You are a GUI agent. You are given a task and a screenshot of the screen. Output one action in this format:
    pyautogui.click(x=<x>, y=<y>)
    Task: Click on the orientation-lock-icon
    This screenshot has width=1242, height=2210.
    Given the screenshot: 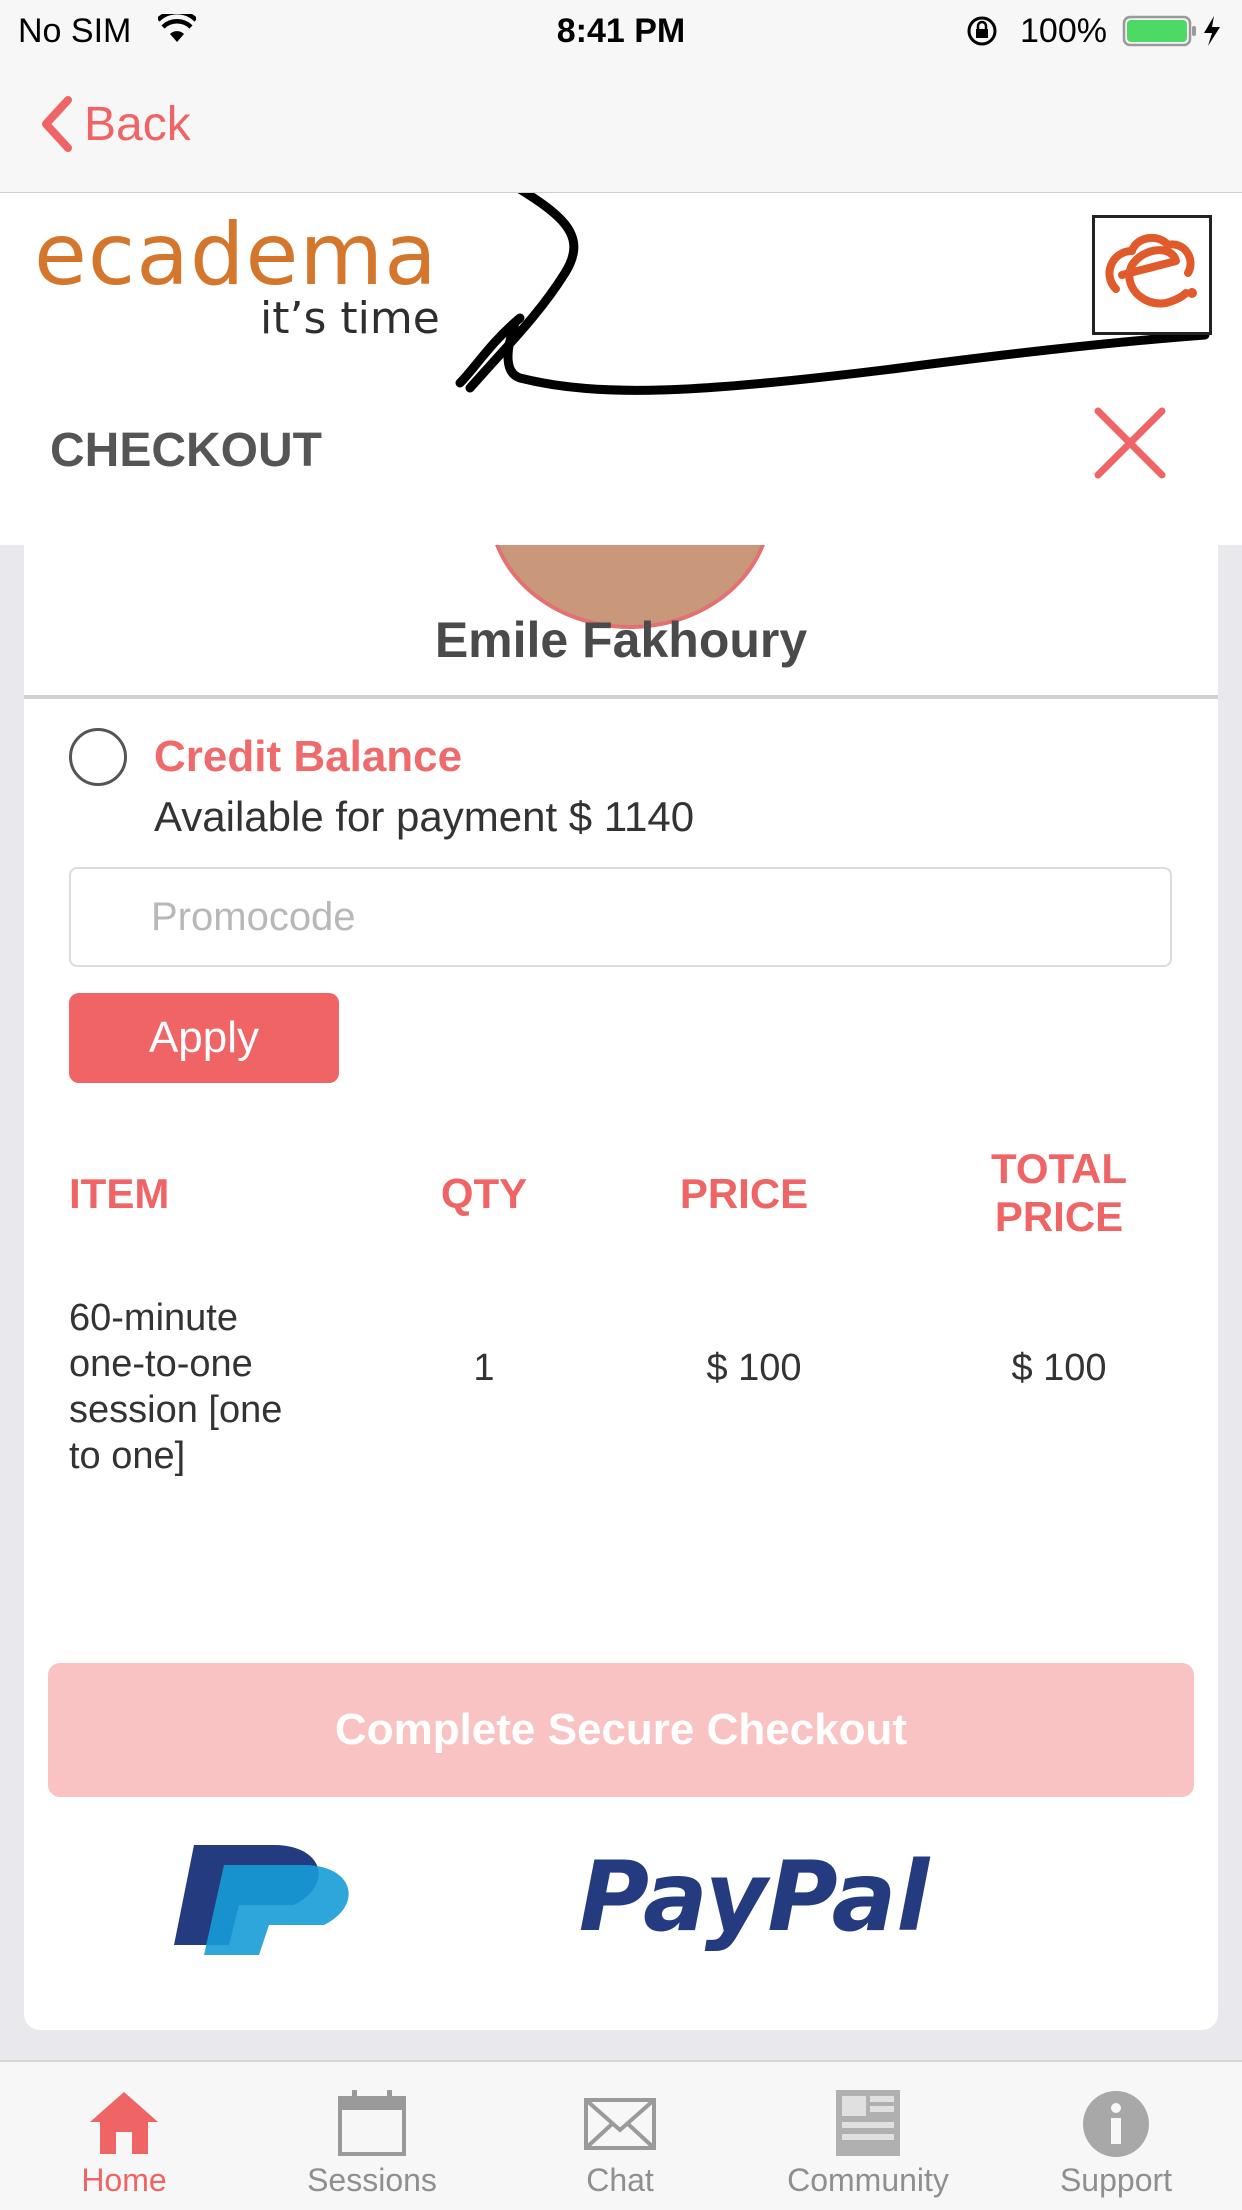 What is the action you would take?
    pyautogui.click(x=982, y=31)
    